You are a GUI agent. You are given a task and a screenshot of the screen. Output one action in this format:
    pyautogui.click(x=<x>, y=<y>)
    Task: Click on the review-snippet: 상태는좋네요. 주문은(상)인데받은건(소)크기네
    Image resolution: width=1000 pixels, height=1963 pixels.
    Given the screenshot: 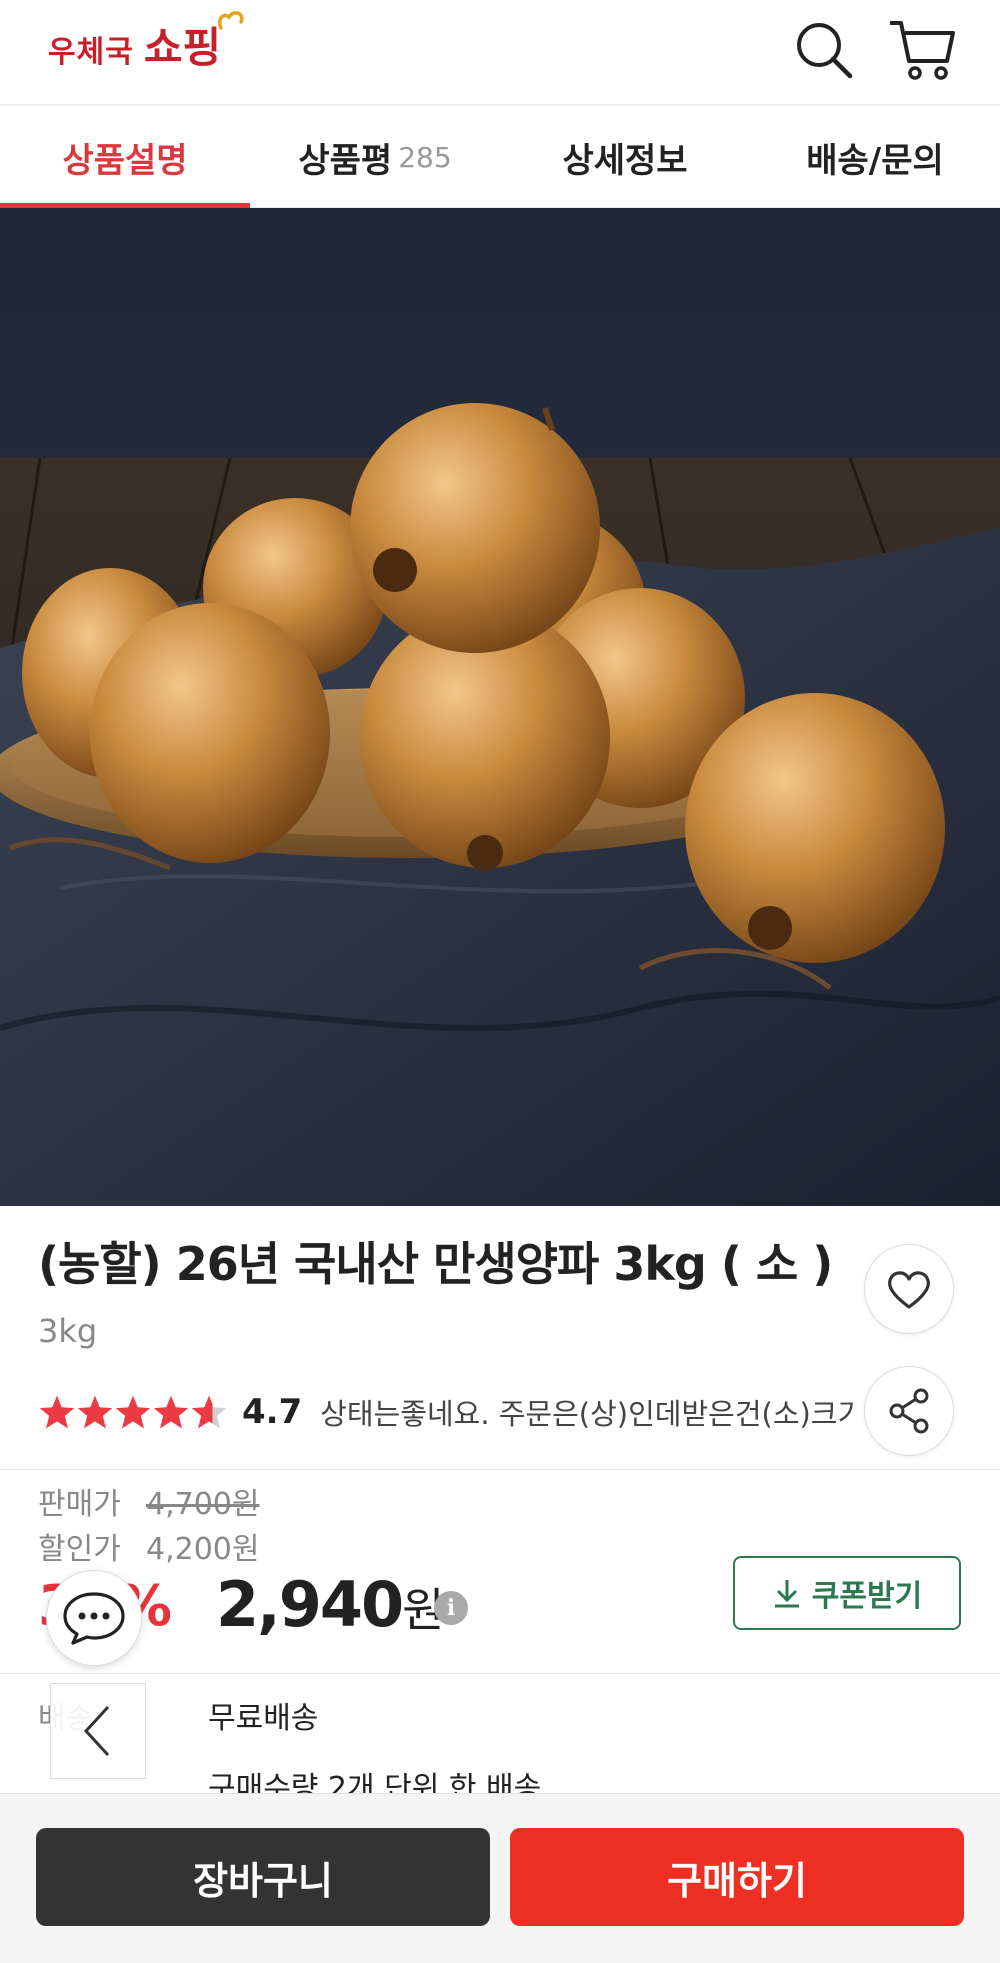 What is the action you would take?
    pyautogui.click(x=589, y=1414)
    